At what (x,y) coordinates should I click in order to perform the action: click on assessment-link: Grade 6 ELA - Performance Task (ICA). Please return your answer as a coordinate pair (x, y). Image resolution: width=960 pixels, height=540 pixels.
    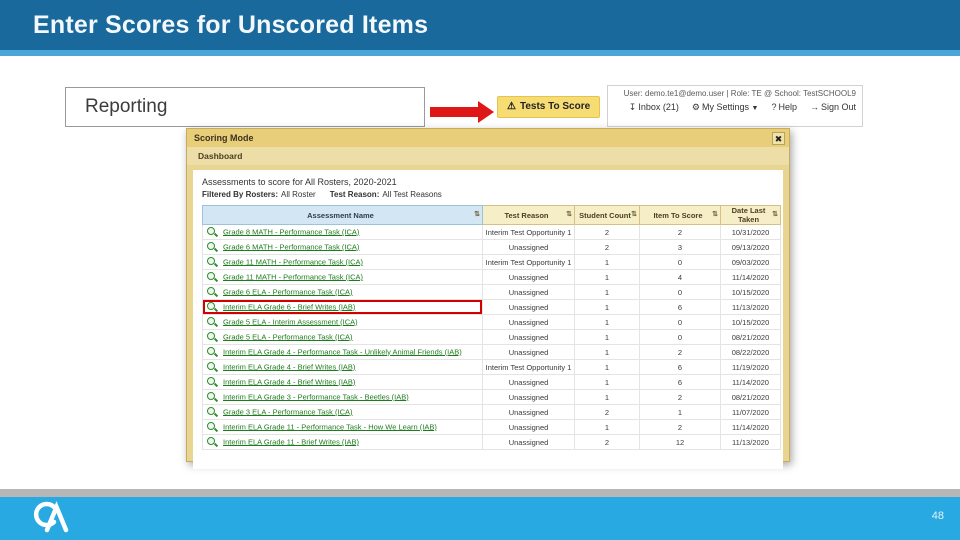
    Looking at the image, I should click on (288, 291).